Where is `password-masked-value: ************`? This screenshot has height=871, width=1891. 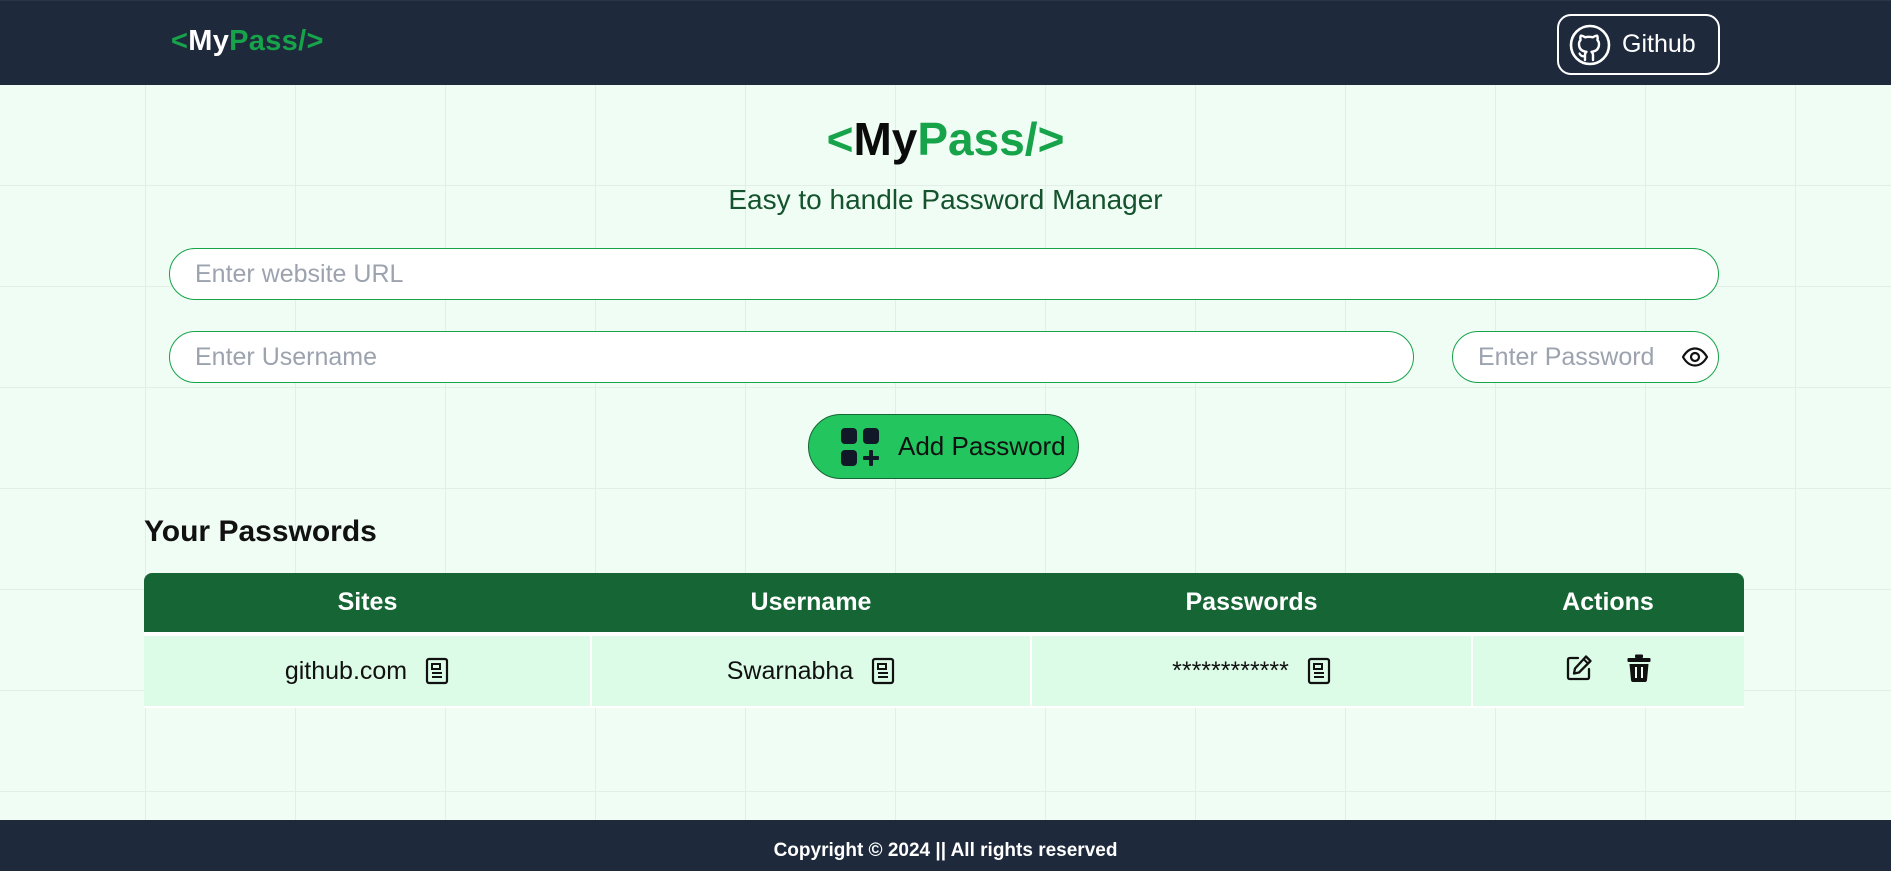
password-masked-value: ************ is located at coordinates (1230, 670).